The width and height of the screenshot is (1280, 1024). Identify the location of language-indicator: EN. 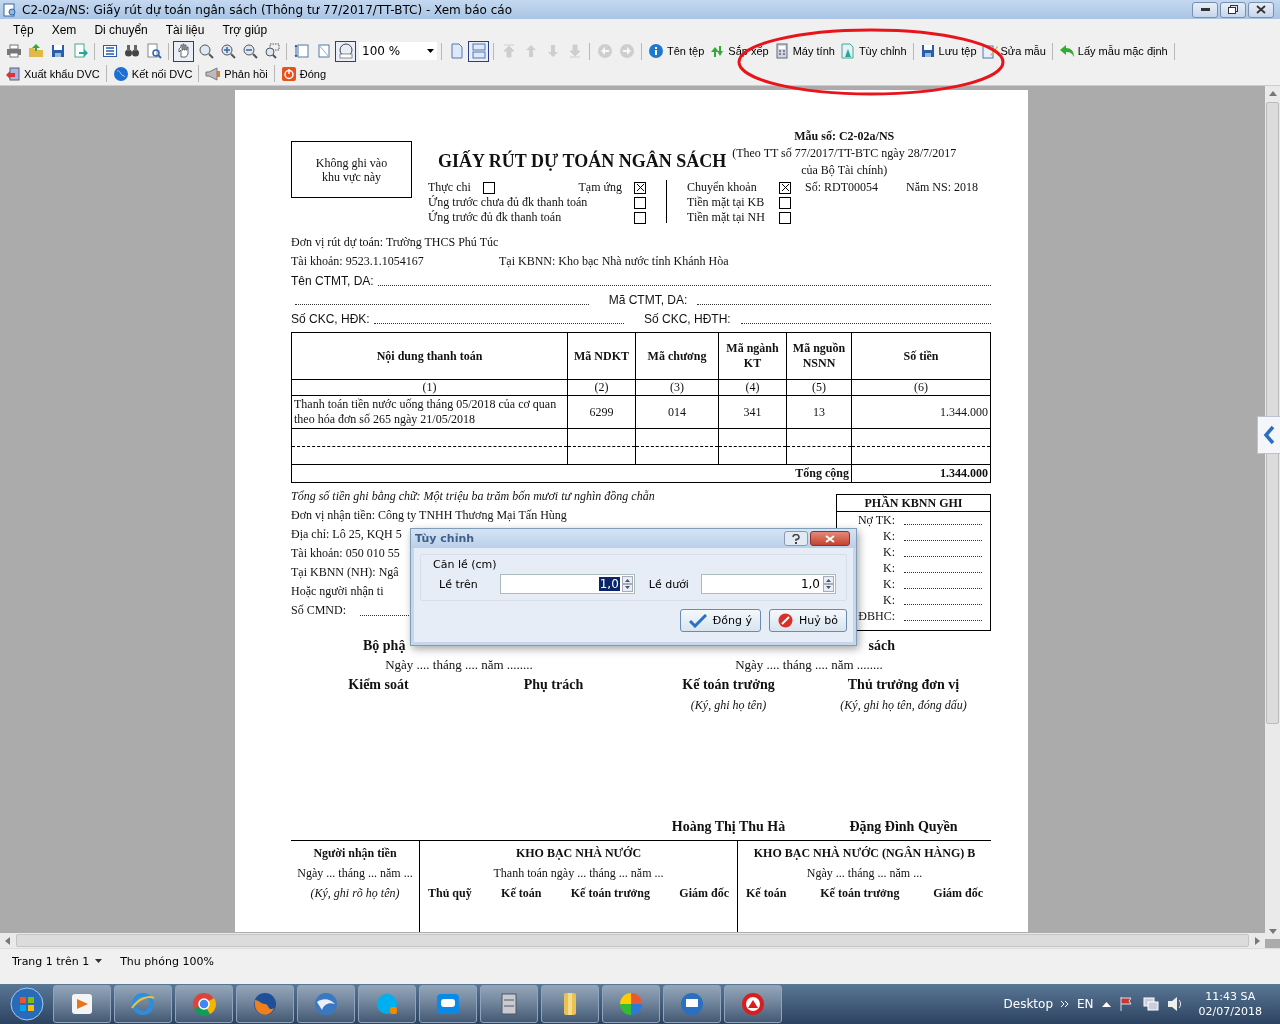
(1085, 1004).